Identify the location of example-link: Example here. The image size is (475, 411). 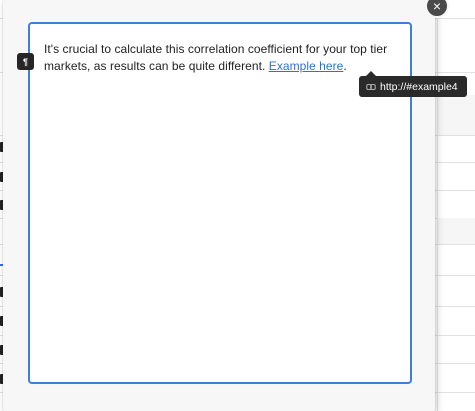
(306, 66).